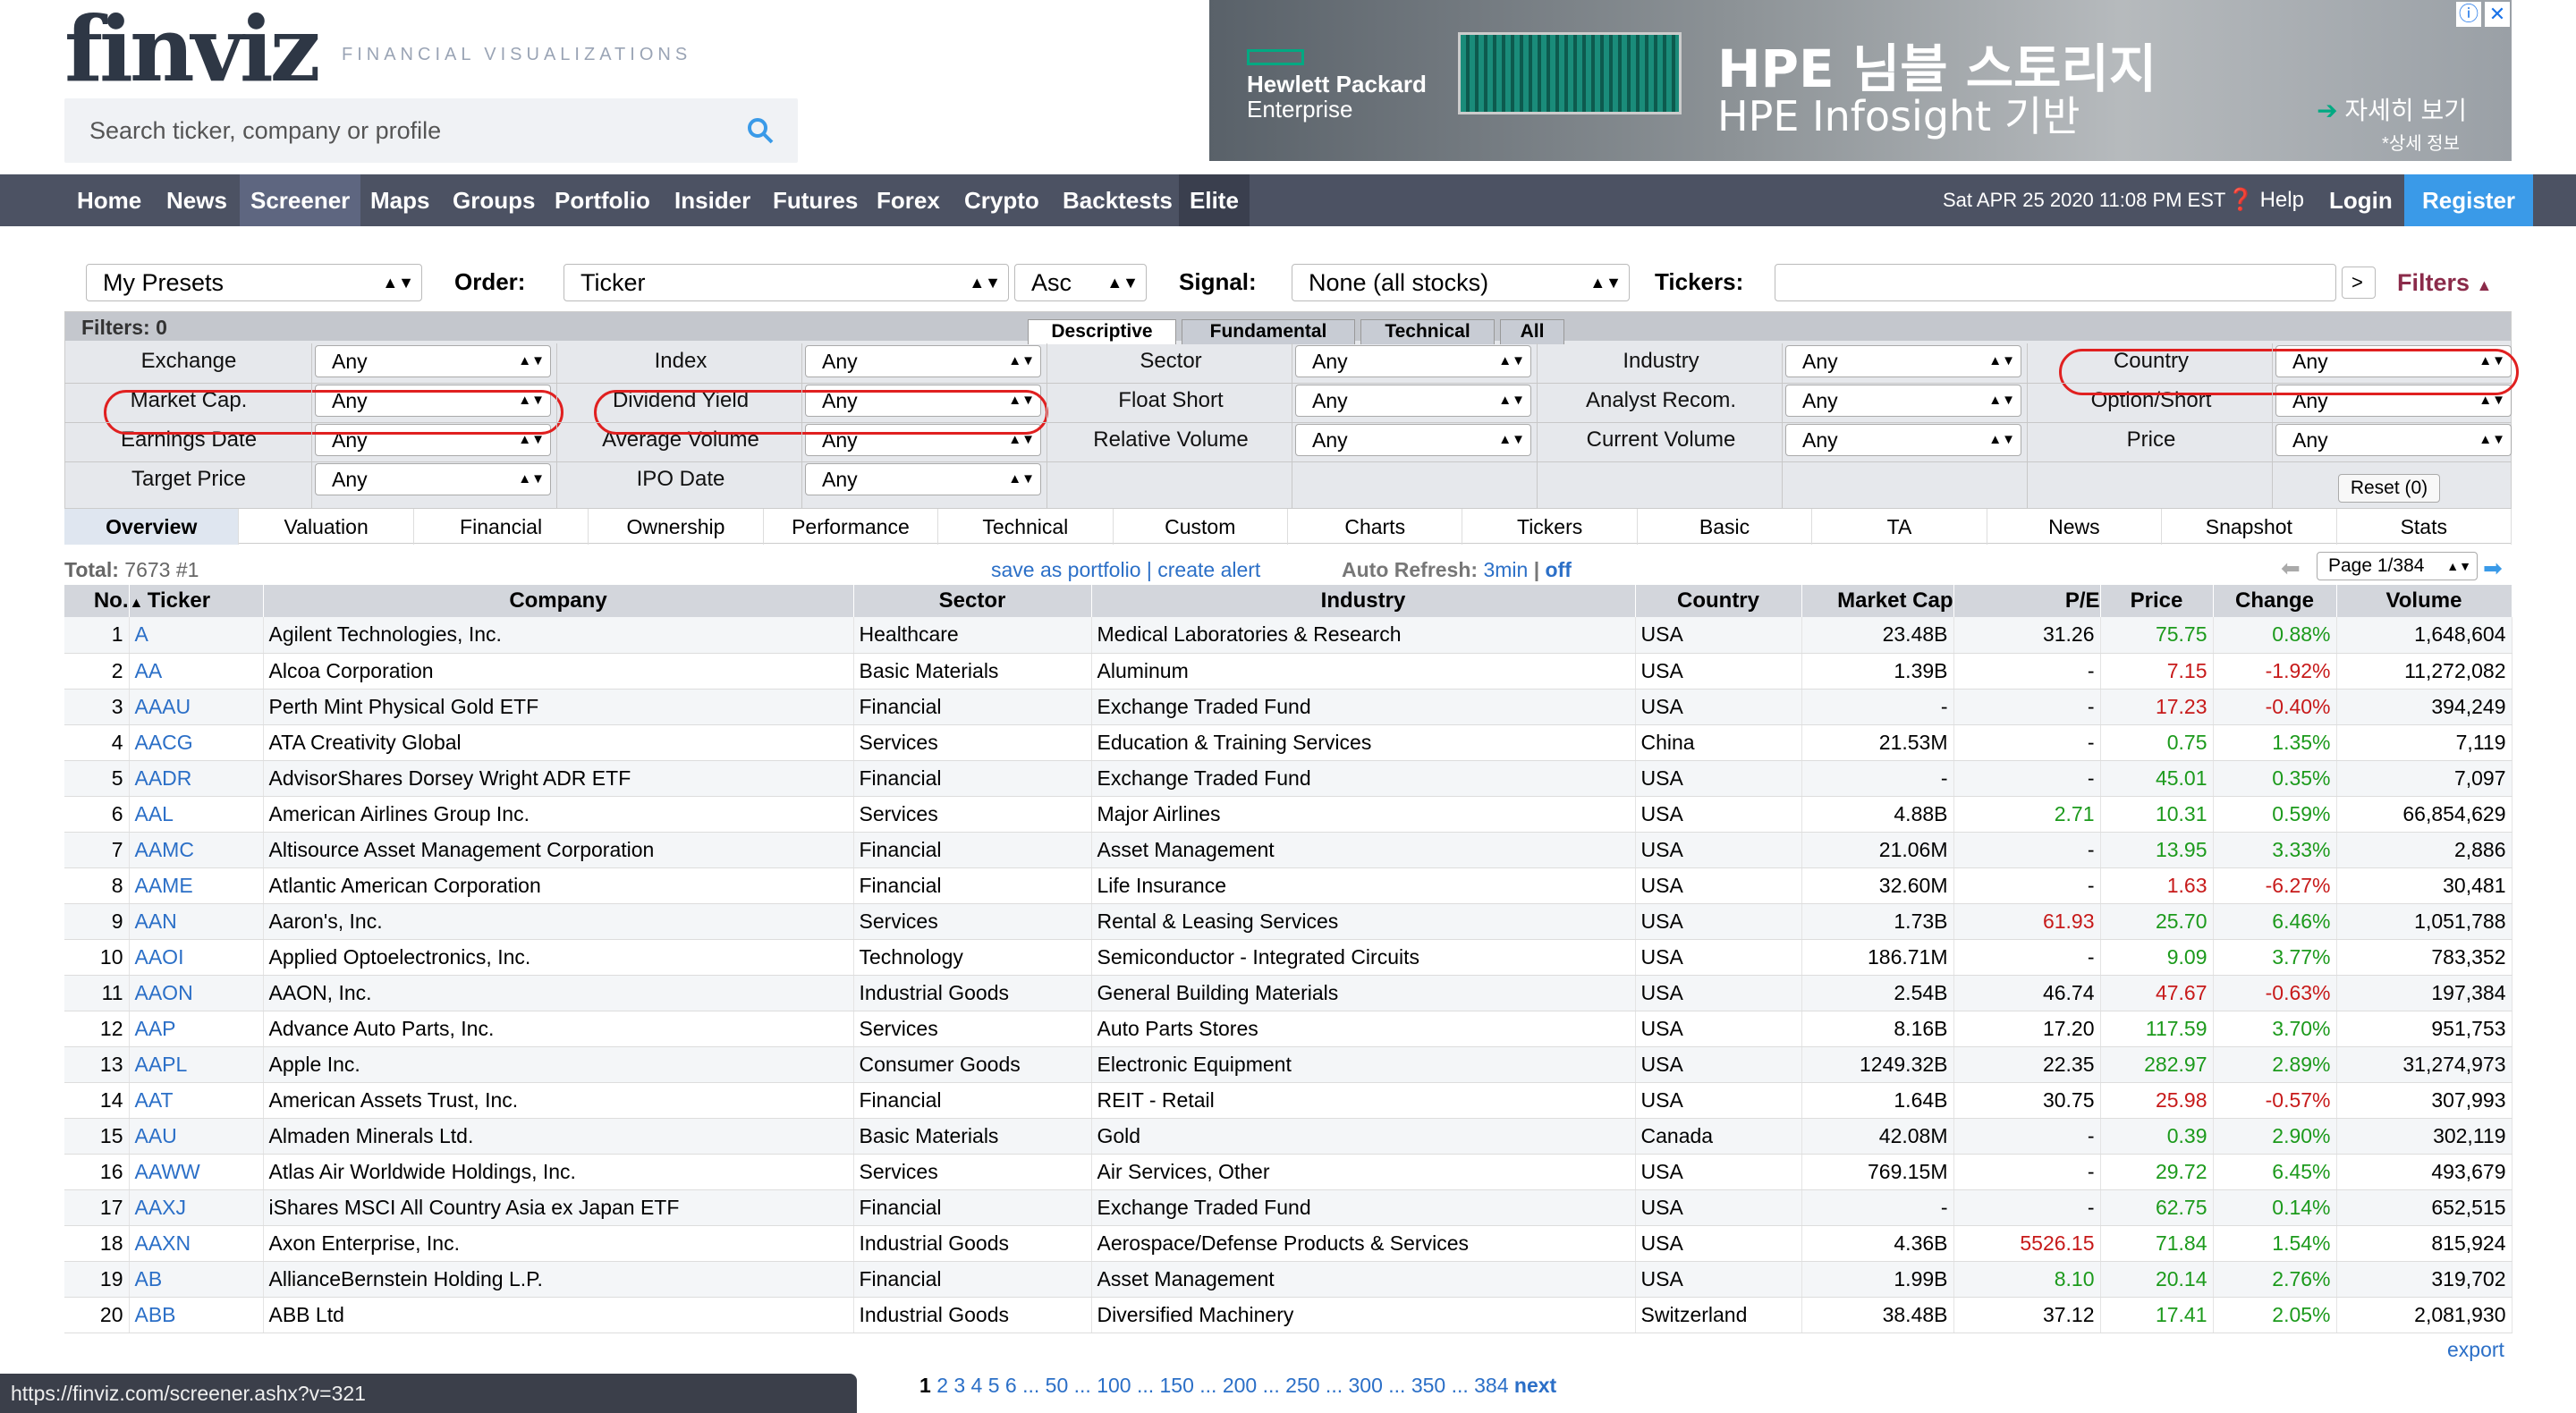 This screenshot has width=2576, height=1413. What do you see at coordinates (1903, 401) in the screenshot?
I see `filter-select-analyst-recom: Any ▲▼` at bounding box center [1903, 401].